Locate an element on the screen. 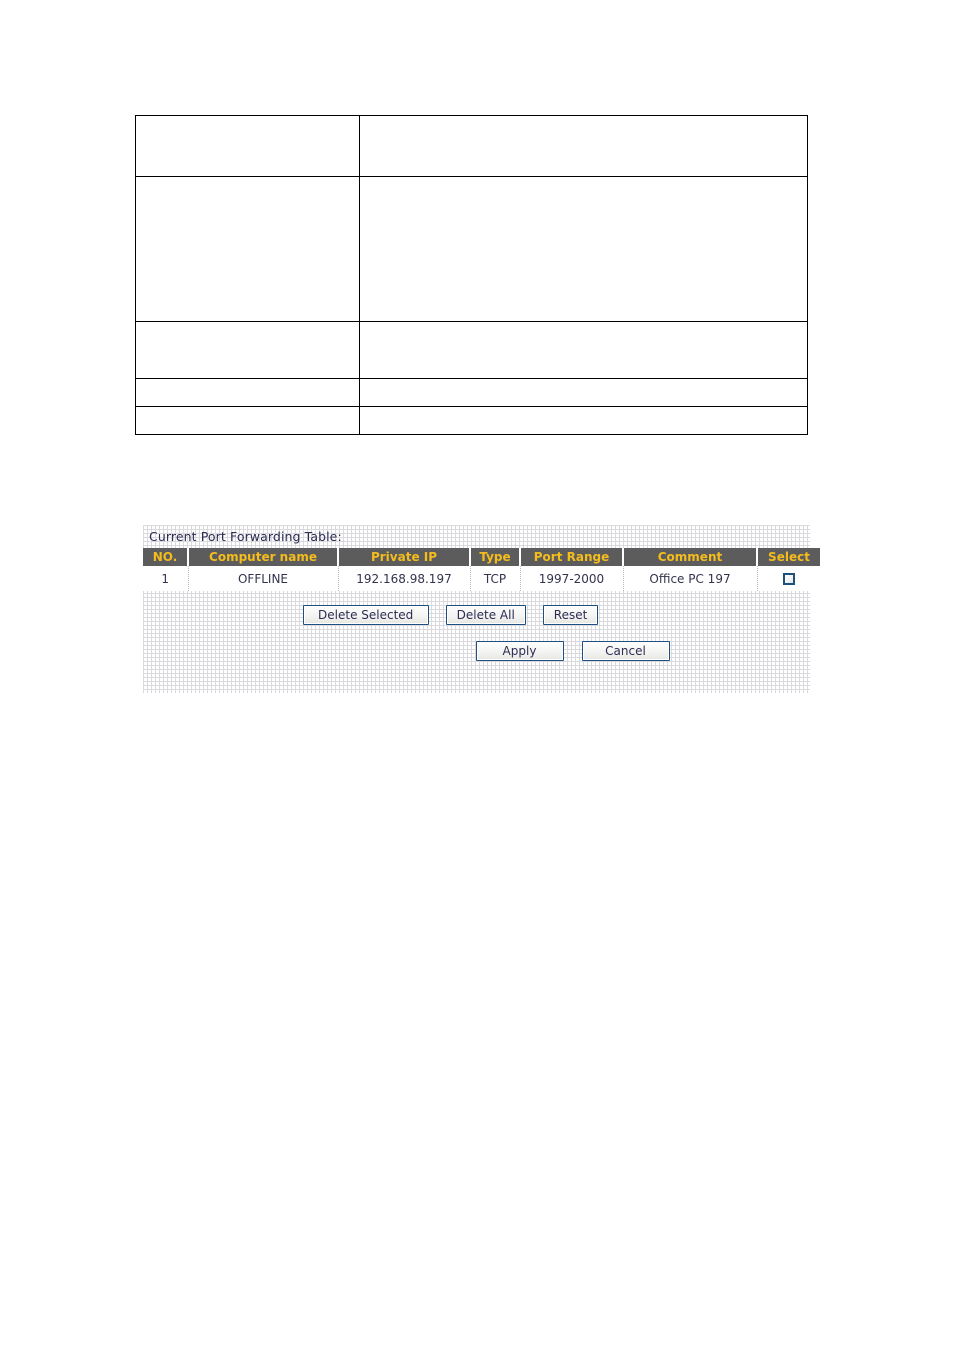 The height and width of the screenshot is (1350, 954). column-header-no: NO. is located at coordinates (166, 557).